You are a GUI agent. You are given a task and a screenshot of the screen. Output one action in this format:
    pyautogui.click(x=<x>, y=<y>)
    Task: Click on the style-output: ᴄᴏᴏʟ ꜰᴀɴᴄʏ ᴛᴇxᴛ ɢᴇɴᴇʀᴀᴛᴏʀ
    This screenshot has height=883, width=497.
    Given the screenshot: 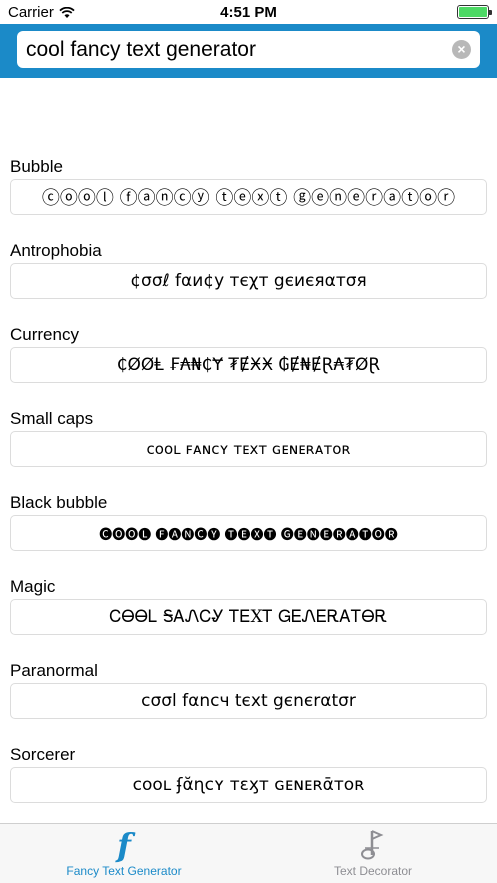 What is the action you would take?
    pyautogui.click(x=248, y=449)
    